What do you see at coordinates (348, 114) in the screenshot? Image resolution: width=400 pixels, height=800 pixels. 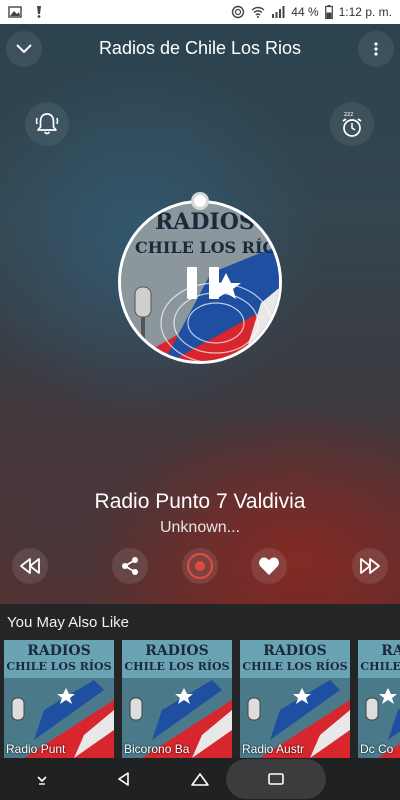 I see `svg-text: zzz` at bounding box center [348, 114].